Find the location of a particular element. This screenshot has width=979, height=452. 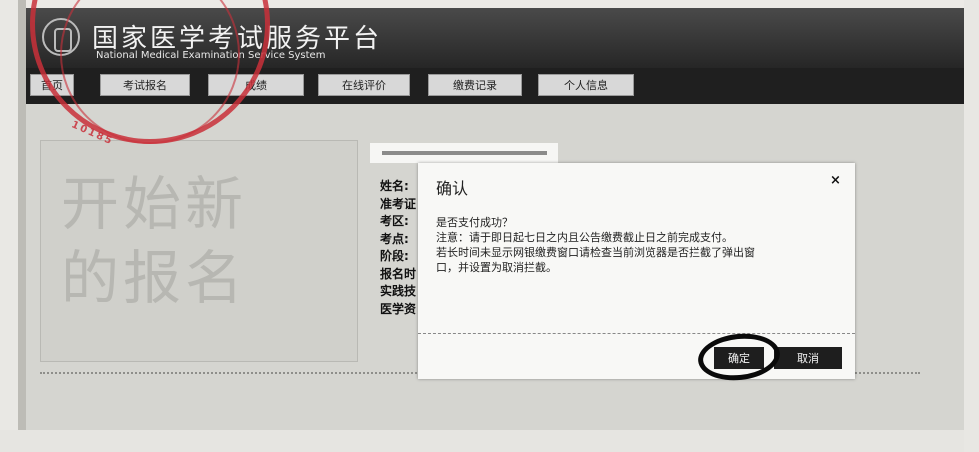

info-label-stage: 阶段: is located at coordinates (394, 256).